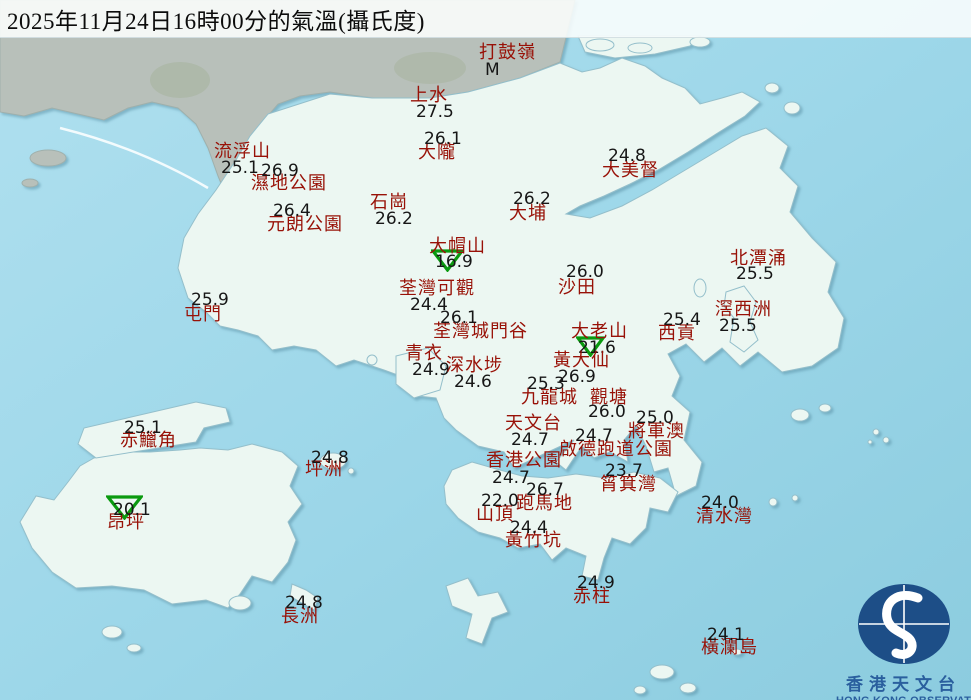 Image resolution: width=971 pixels, height=700 pixels. I want to click on title-bar: 2025年11月24日16時00分的氣溫(攝氏度), so click(485, 19).